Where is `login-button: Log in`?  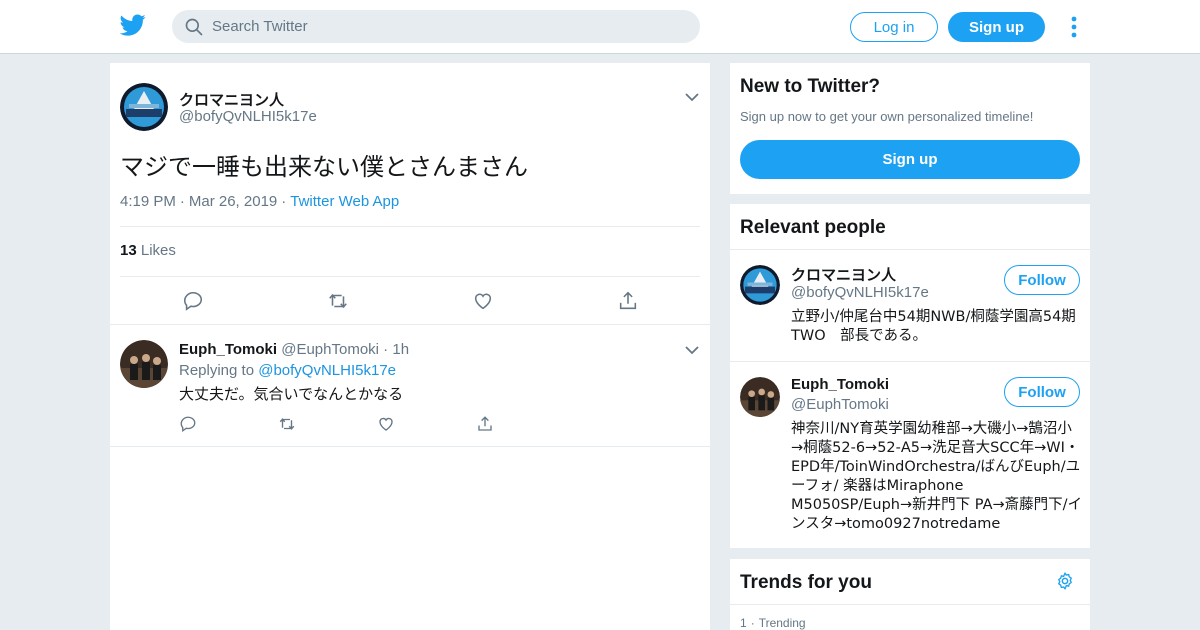 login-button: Log in is located at coordinates (894, 27).